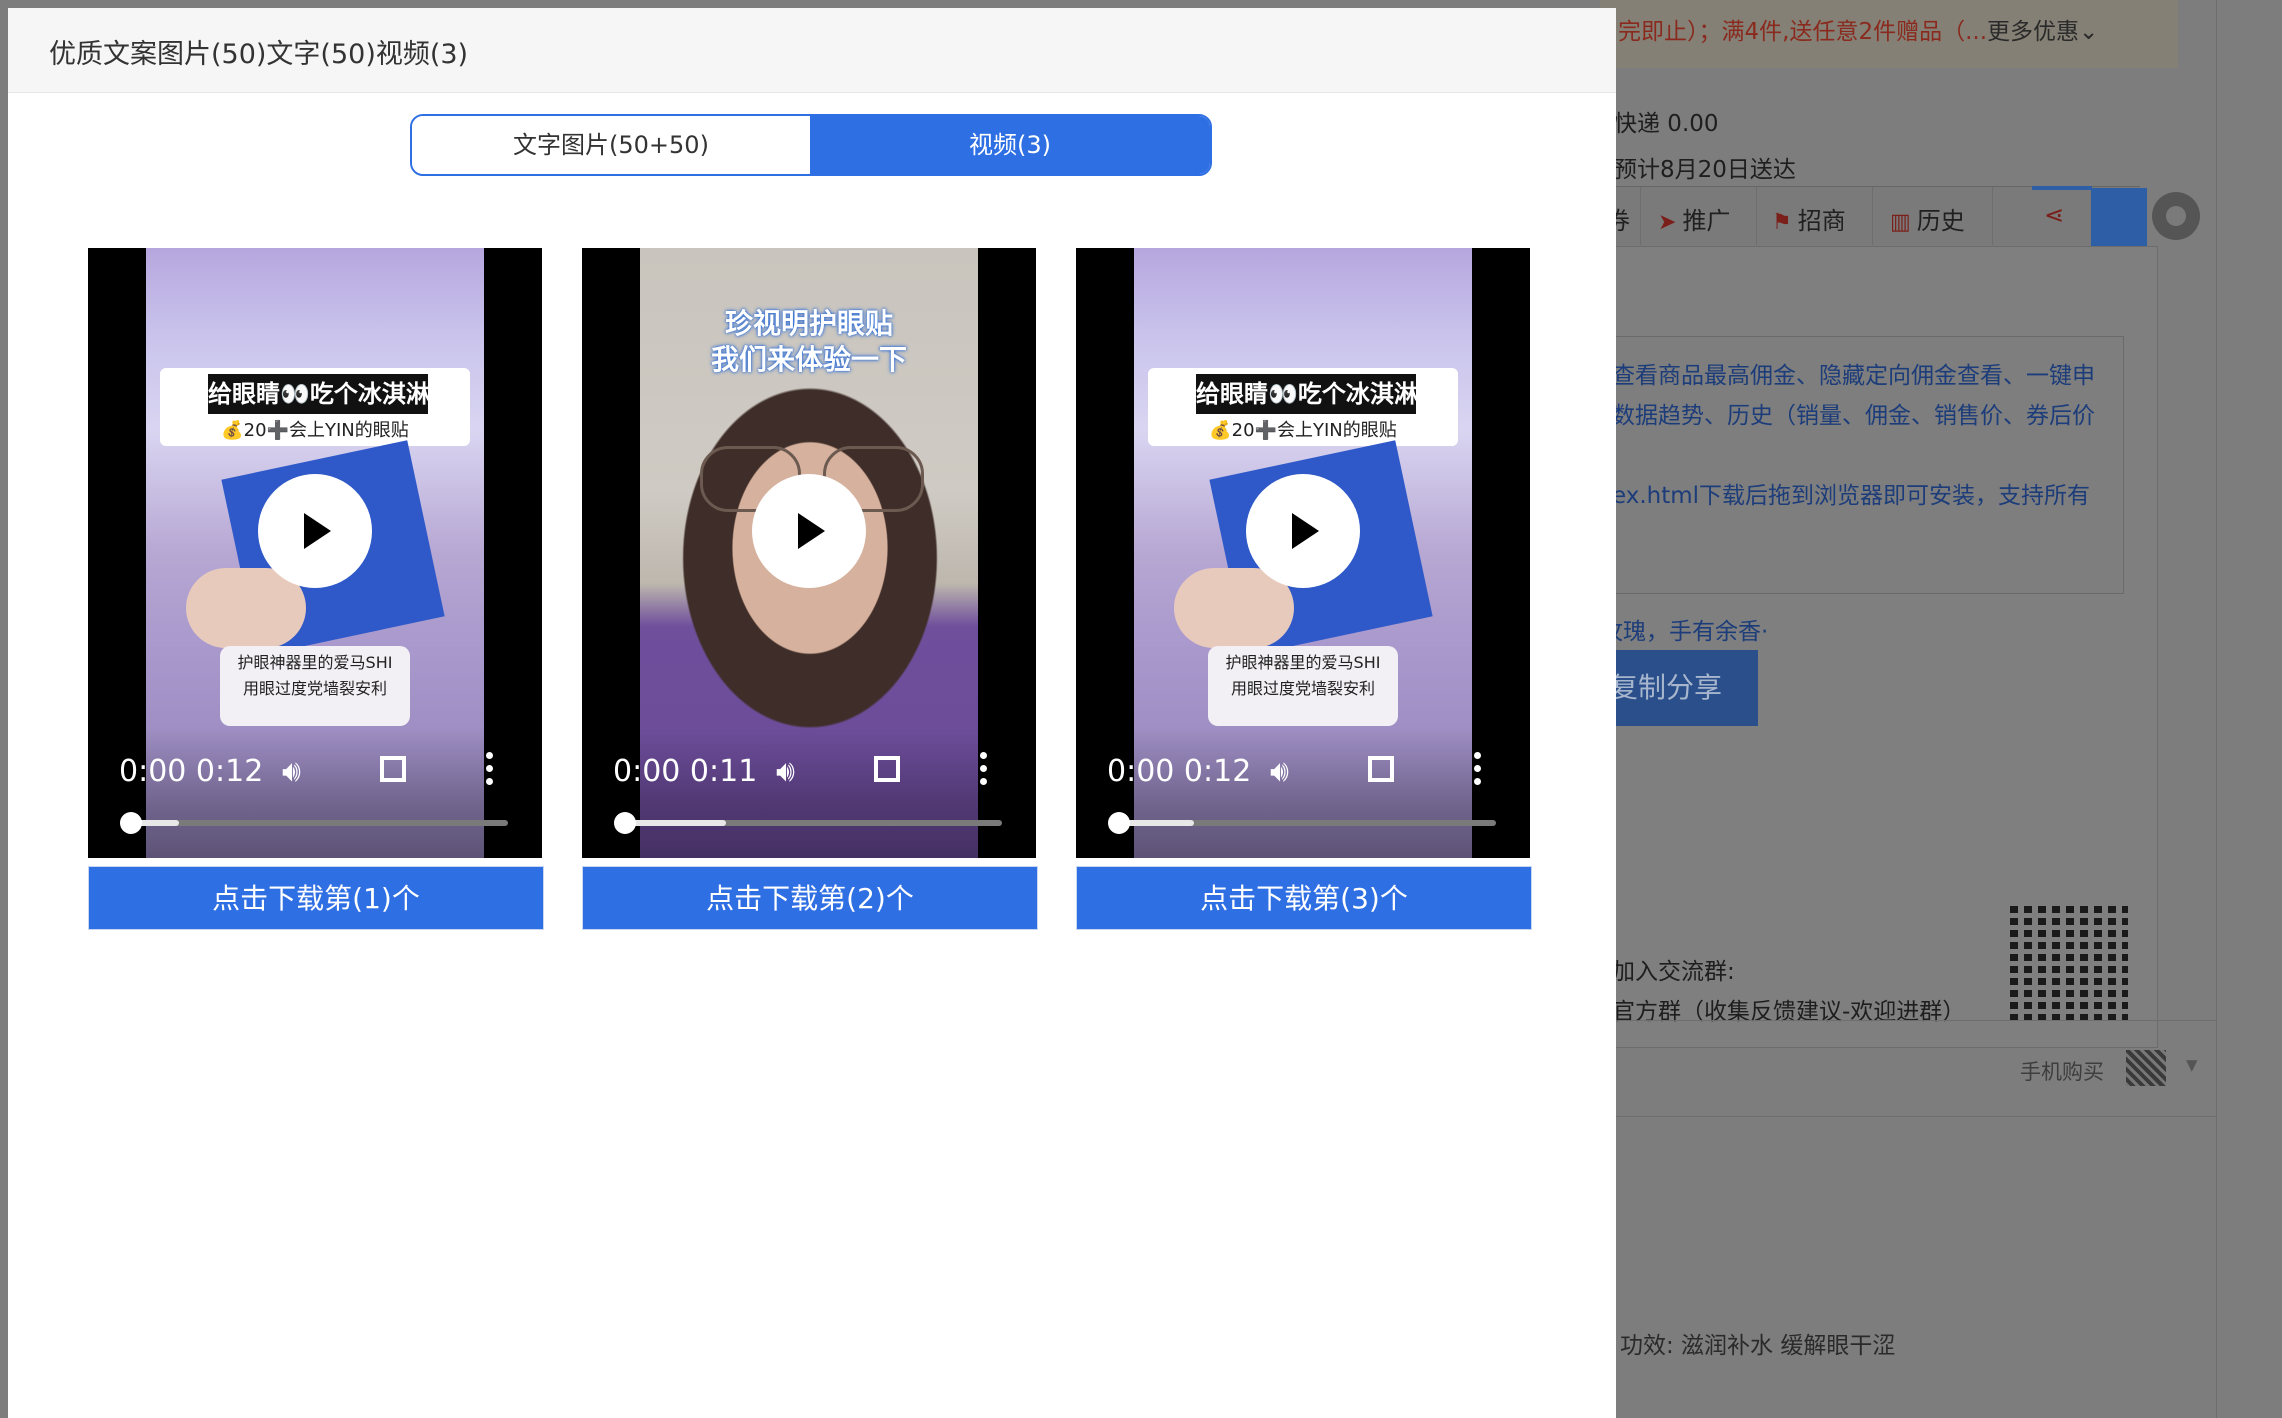 The height and width of the screenshot is (1418, 2282). I want to click on shipping-fee: 快递 0.00, so click(1666, 124).